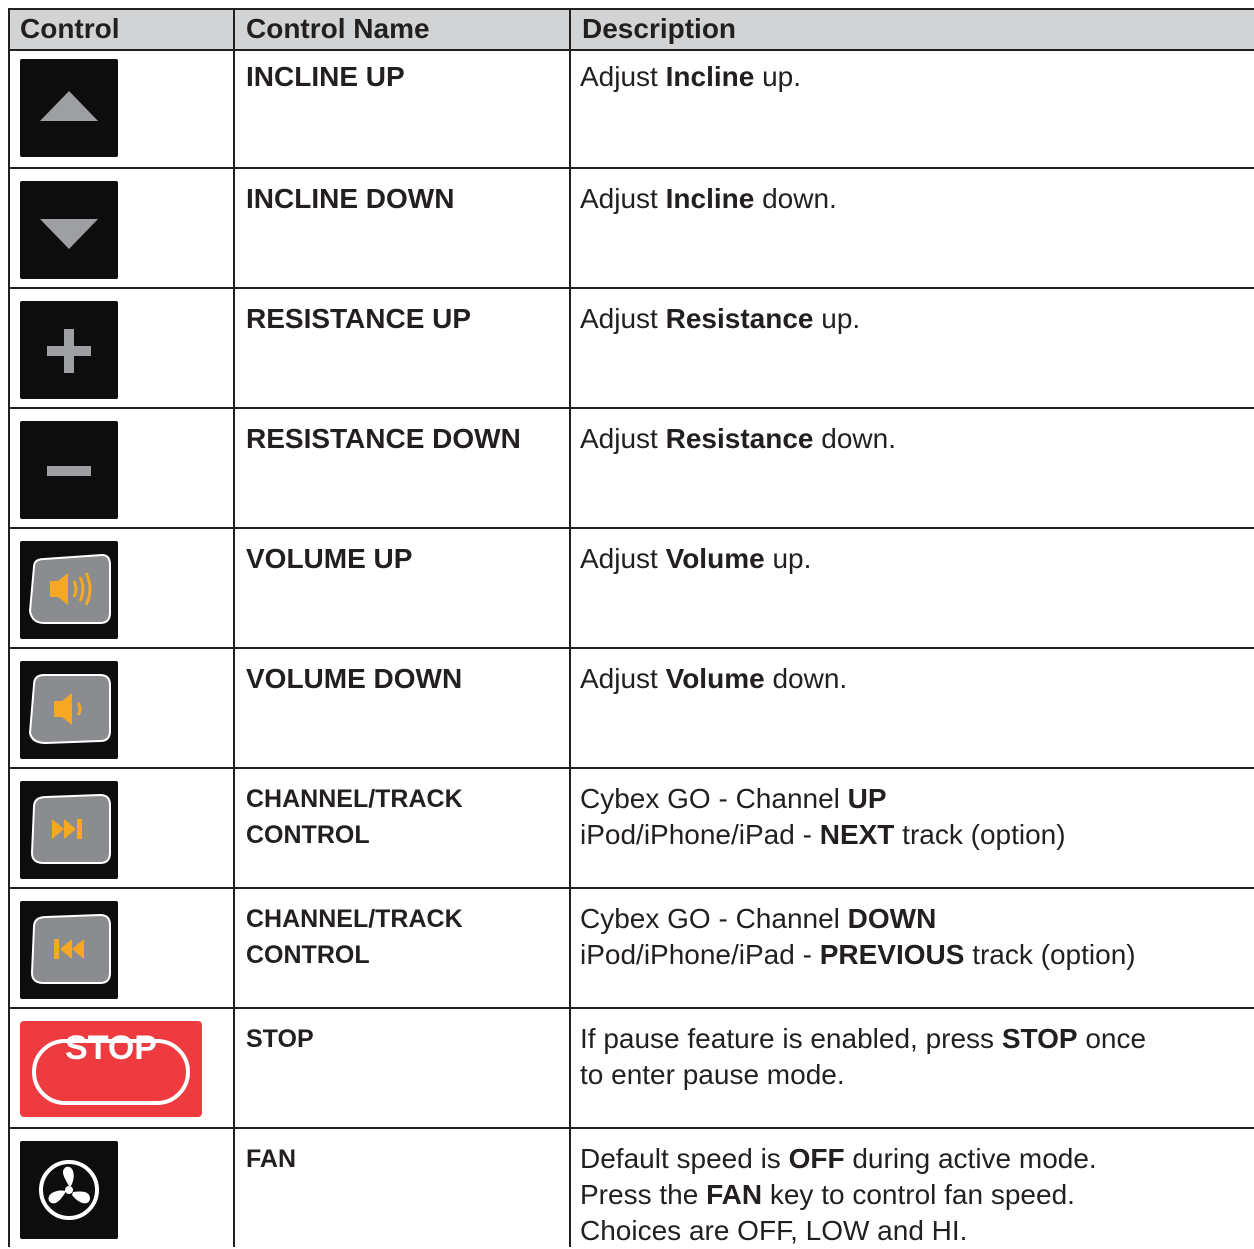 The width and height of the screenshot is (1254, 1249). What do you see at coordinates (631, 107) in the screenshot?
I see `table-row: INCLINE UP Adjust Incline up.` at bounding box center [631, 107].